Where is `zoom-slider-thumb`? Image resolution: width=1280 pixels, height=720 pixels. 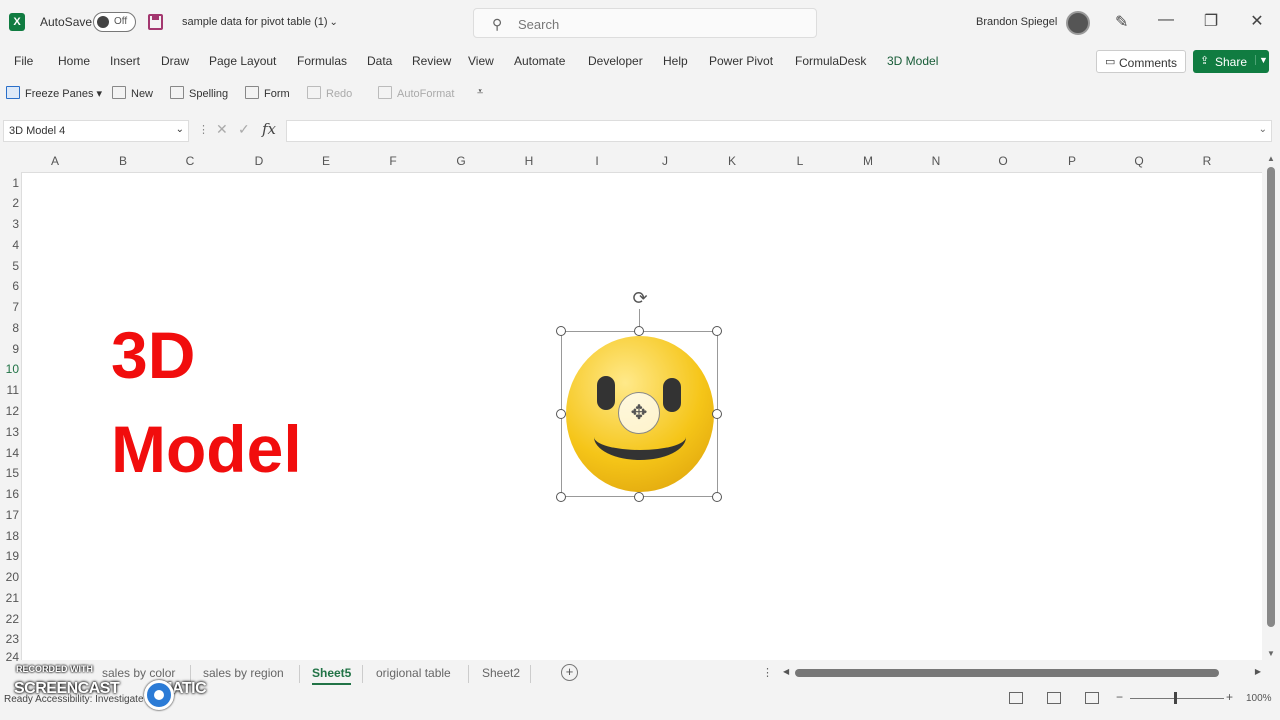 zoom-slider-thumb is located at coordinates (1175, 698).